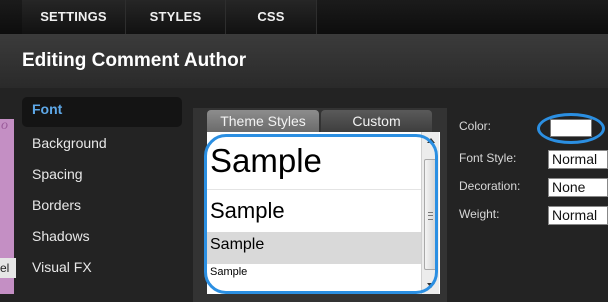  Describe the element at coordinates (475, 126) in the screenshot. I see `color-label: Color:` at that location.